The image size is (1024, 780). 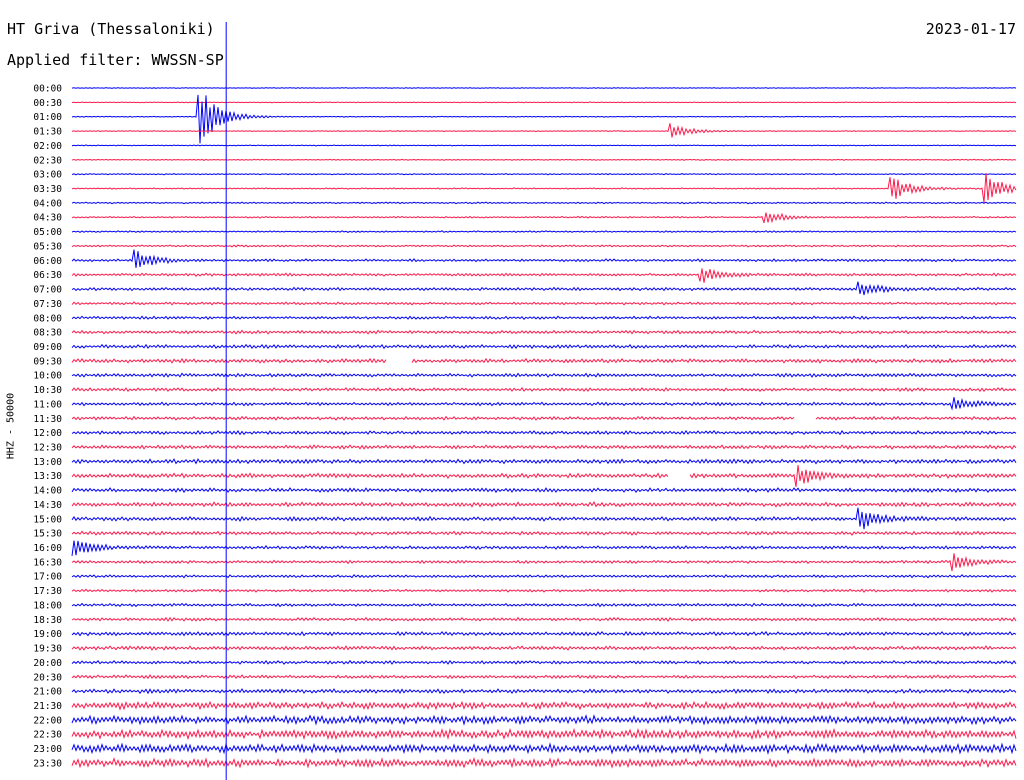 I want to click on row-time-label: 16:00, so click(x=47, y=548).